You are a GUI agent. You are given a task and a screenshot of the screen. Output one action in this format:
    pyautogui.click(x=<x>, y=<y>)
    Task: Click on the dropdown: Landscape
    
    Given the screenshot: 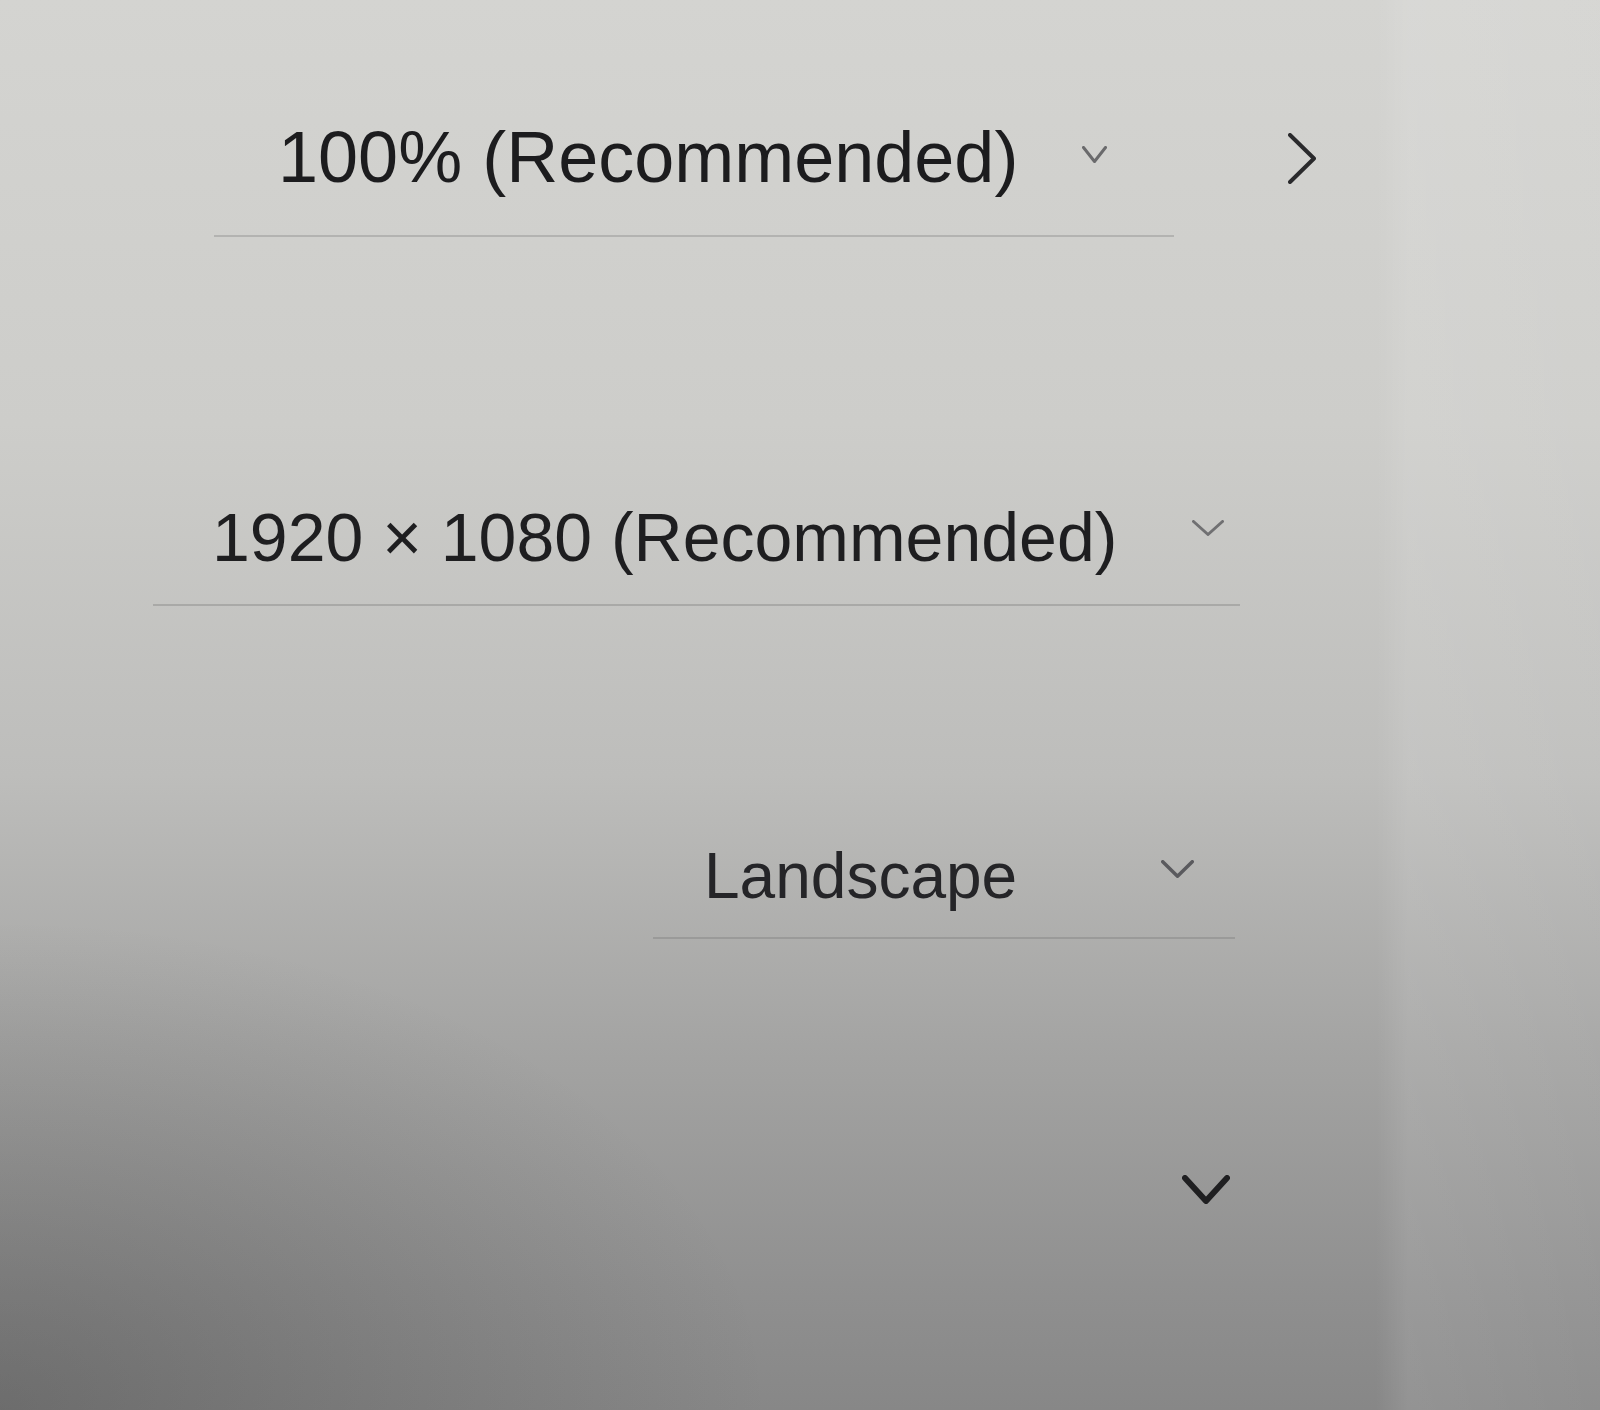 What is the action you would take?
    pyautogui.click(x=944, y=874)
    